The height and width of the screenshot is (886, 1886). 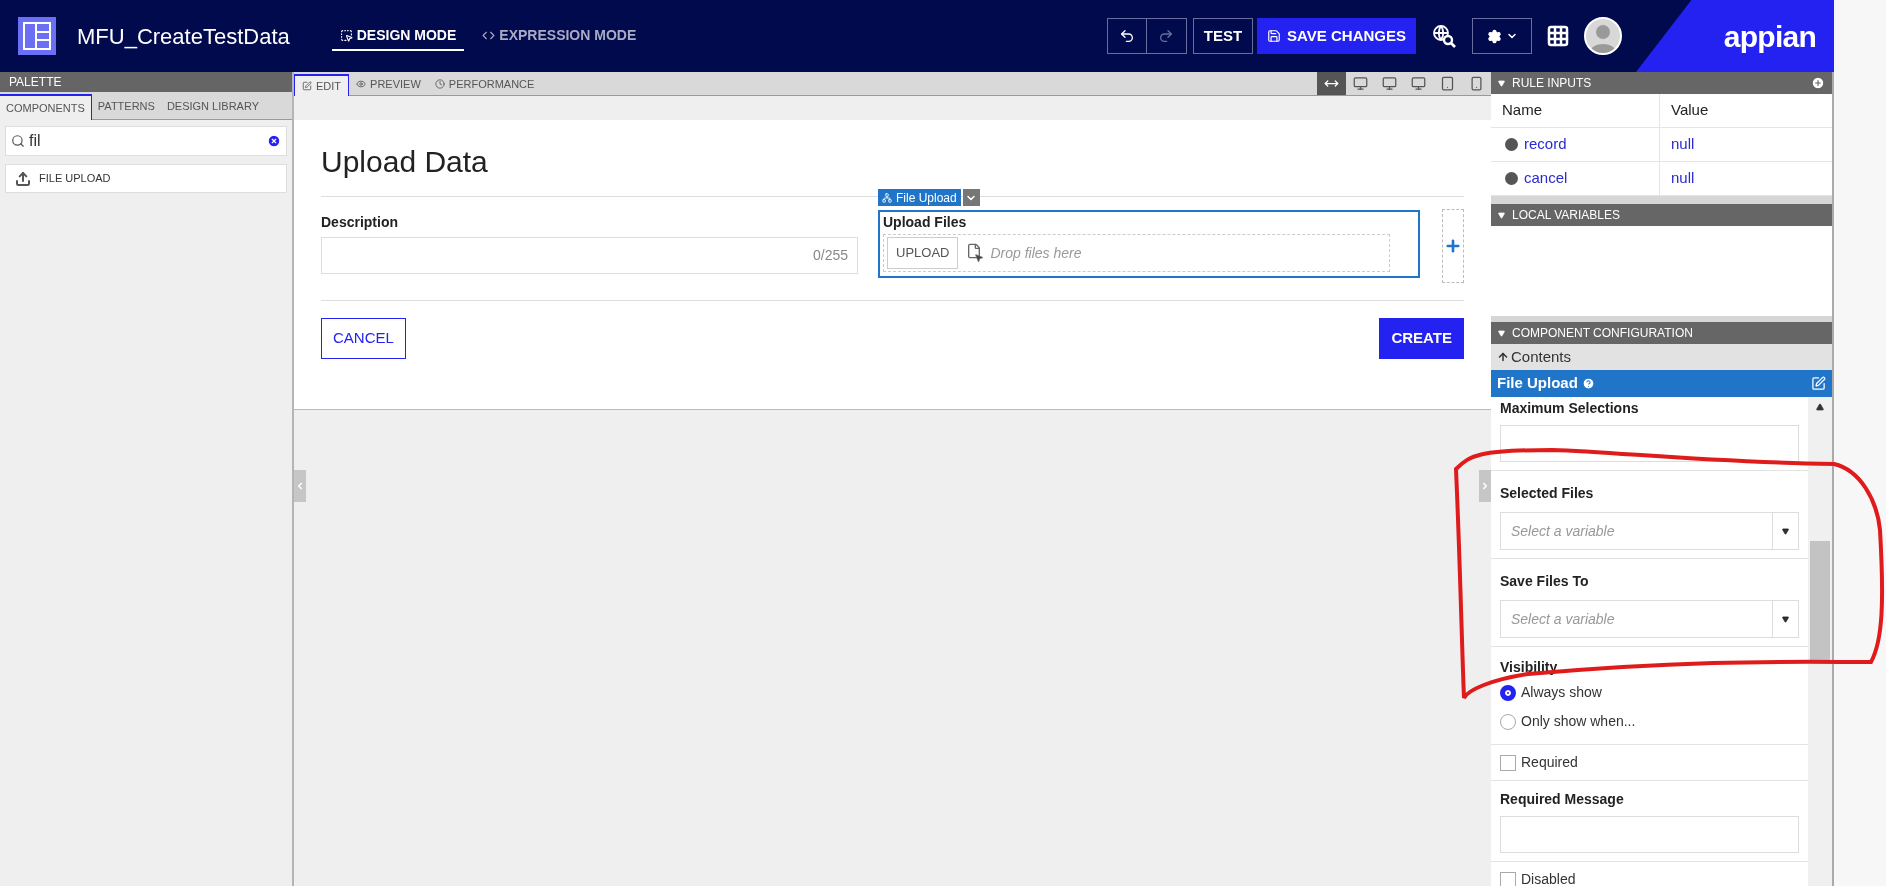 I want to click on field-label: Upload Files, so click(x=925, y=222).